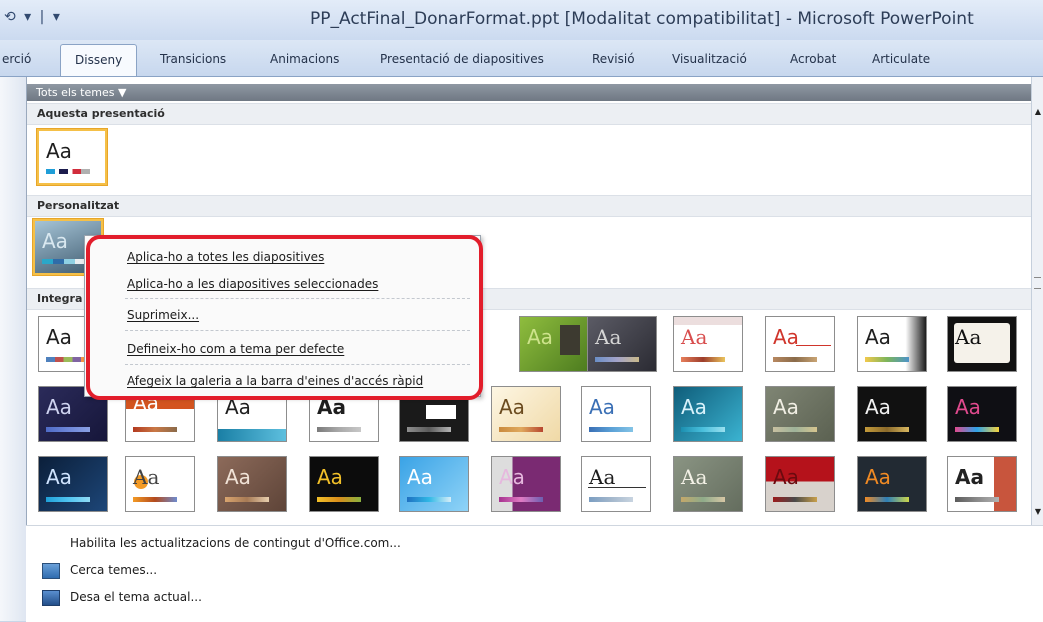 The image size is (1043, 622). Describe the element at coordinates (344, 484) in the screenshot. I see `theme-gold-black: Aa` at that location.